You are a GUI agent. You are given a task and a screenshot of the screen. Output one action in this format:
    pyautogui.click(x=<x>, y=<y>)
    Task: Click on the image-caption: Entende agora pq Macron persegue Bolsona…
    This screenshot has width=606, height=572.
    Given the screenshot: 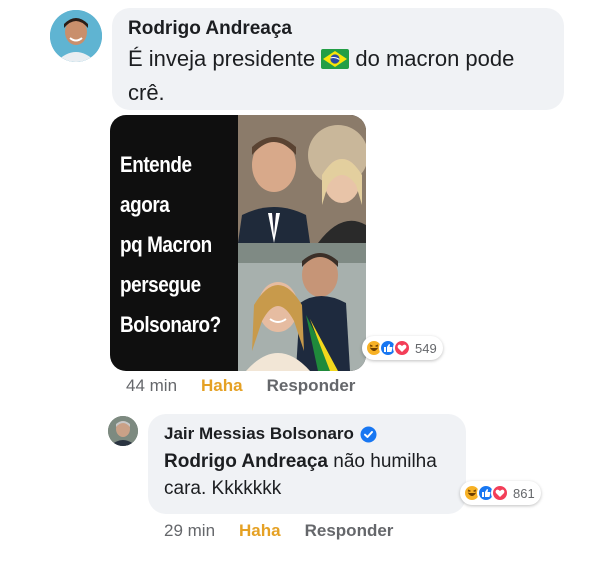 What is the action you would take?
    pyautogui.click(x=170, y=245)
    